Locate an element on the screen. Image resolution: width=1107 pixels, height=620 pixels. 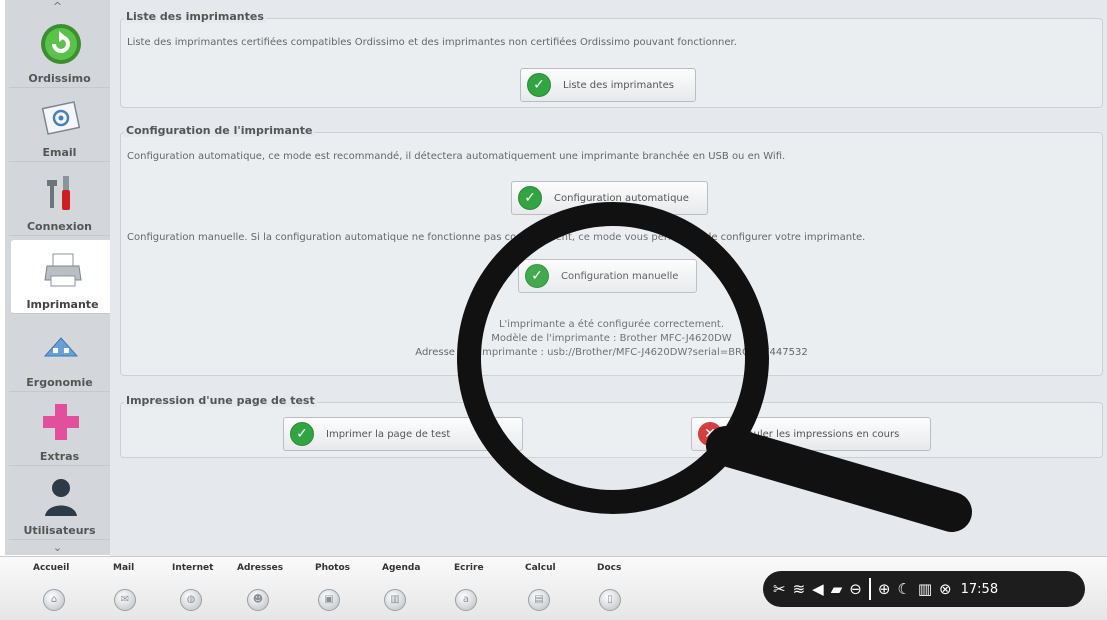
manual-config-button: ✓ Configuration manuelle is located at coordinates (607, 276).